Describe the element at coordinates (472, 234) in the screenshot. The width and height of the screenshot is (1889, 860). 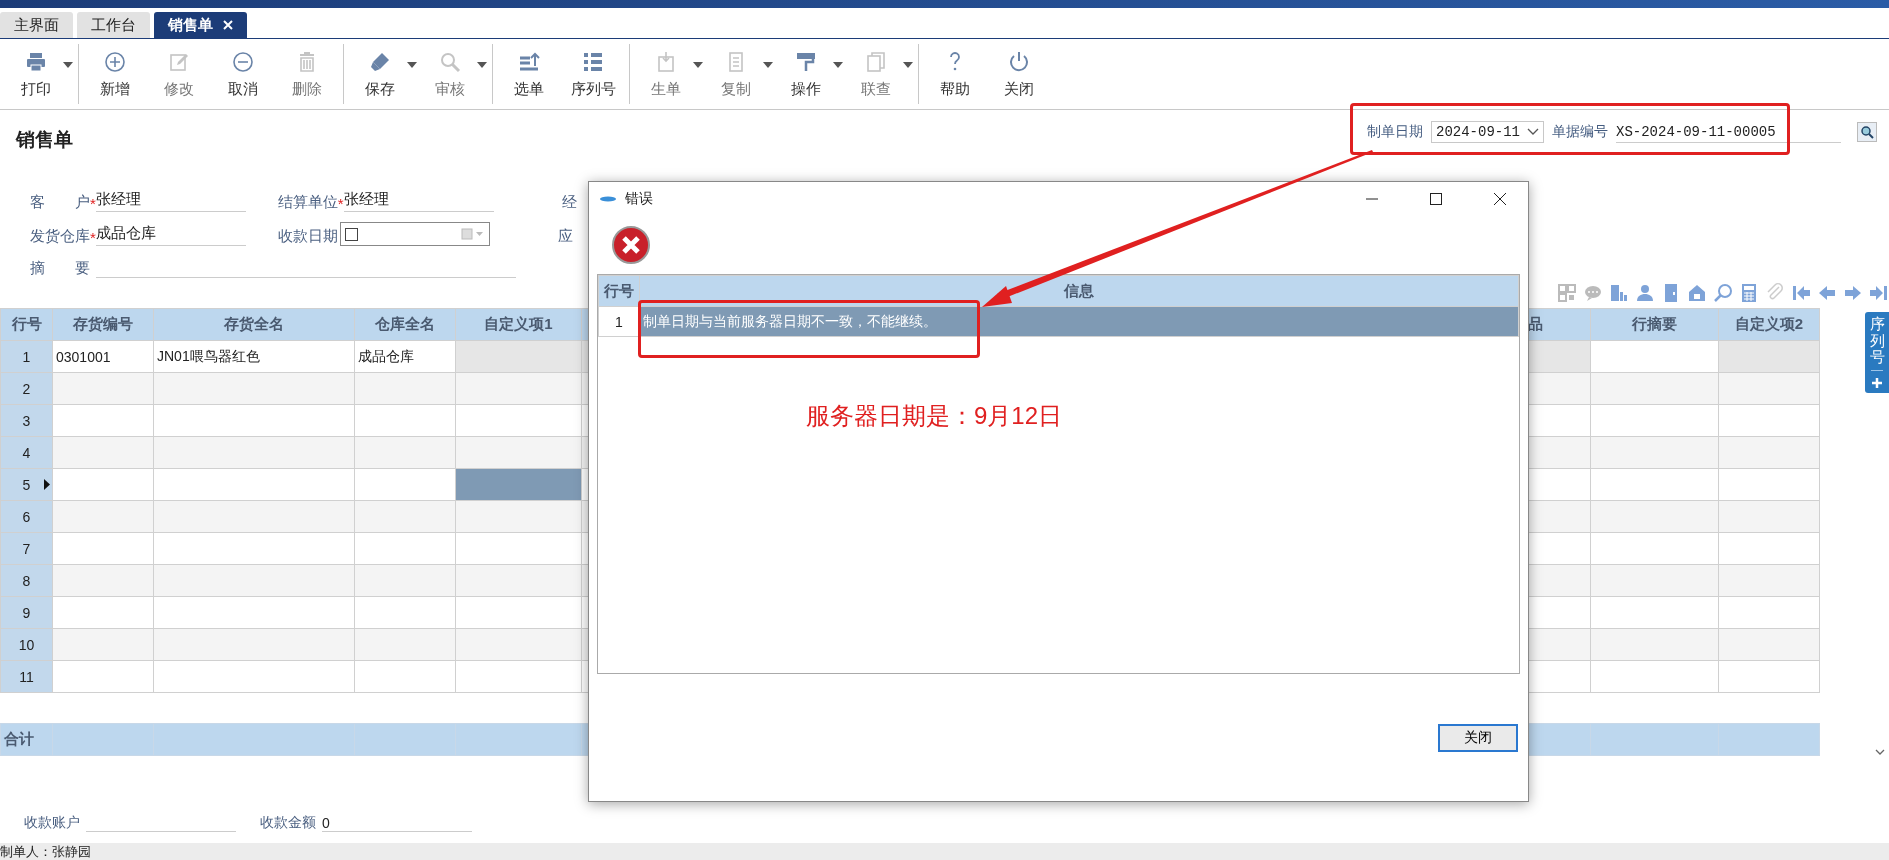
I see `calendar-icon` at that location.